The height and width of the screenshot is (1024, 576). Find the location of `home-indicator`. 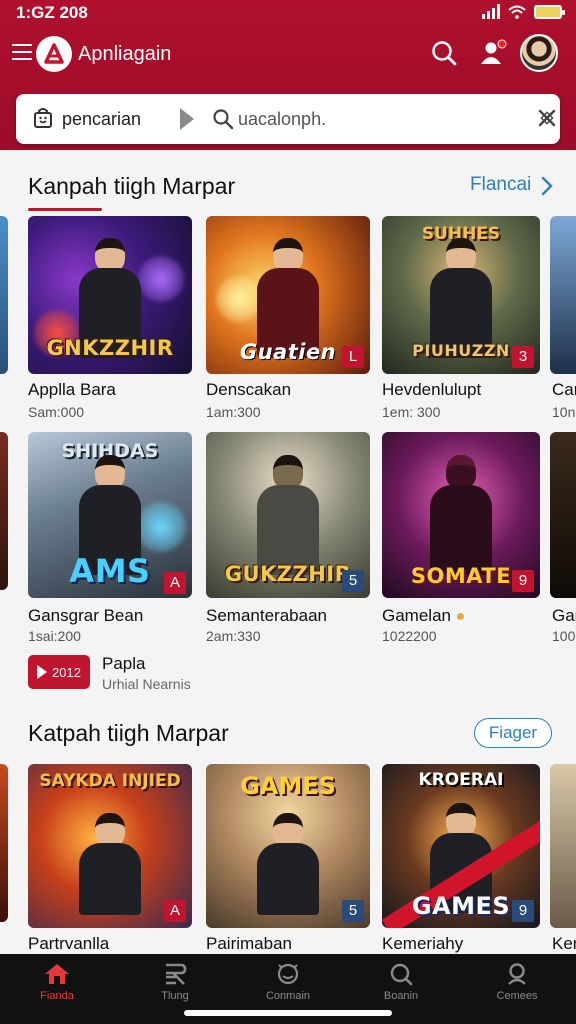

home-indicator is located at coordinates (288, 1013).